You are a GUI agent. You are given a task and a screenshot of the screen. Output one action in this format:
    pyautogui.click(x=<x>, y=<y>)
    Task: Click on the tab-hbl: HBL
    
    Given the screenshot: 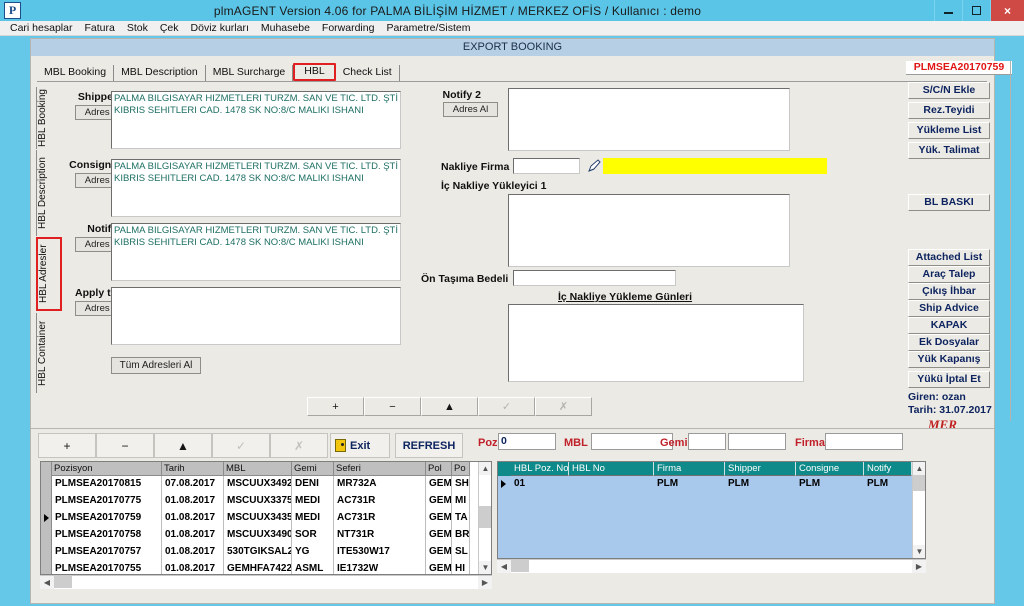 What is the action you would take?
    pyautogui.click(x=314, y=72)
    